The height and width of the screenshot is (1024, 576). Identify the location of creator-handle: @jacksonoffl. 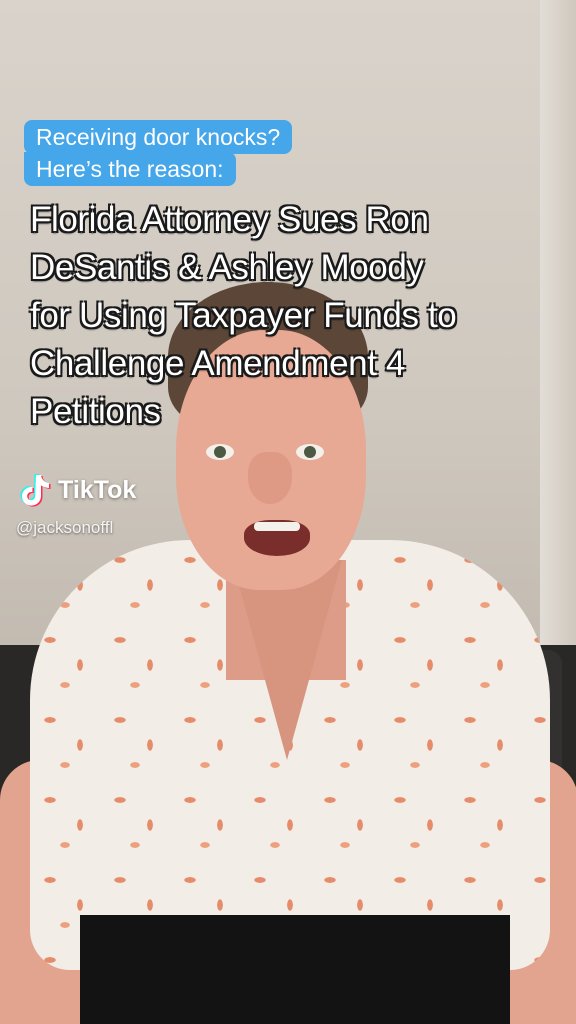
(65, 527).